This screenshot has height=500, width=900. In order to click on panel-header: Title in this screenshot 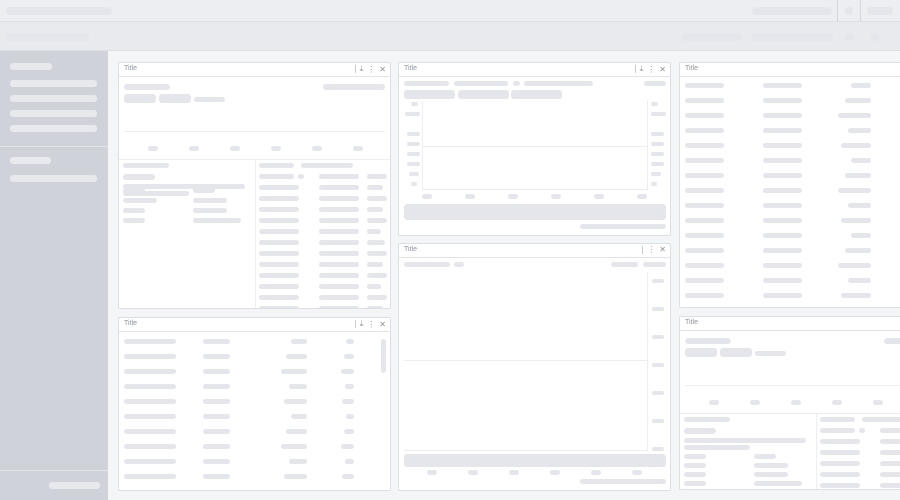, I will do `click(790, 70)`.